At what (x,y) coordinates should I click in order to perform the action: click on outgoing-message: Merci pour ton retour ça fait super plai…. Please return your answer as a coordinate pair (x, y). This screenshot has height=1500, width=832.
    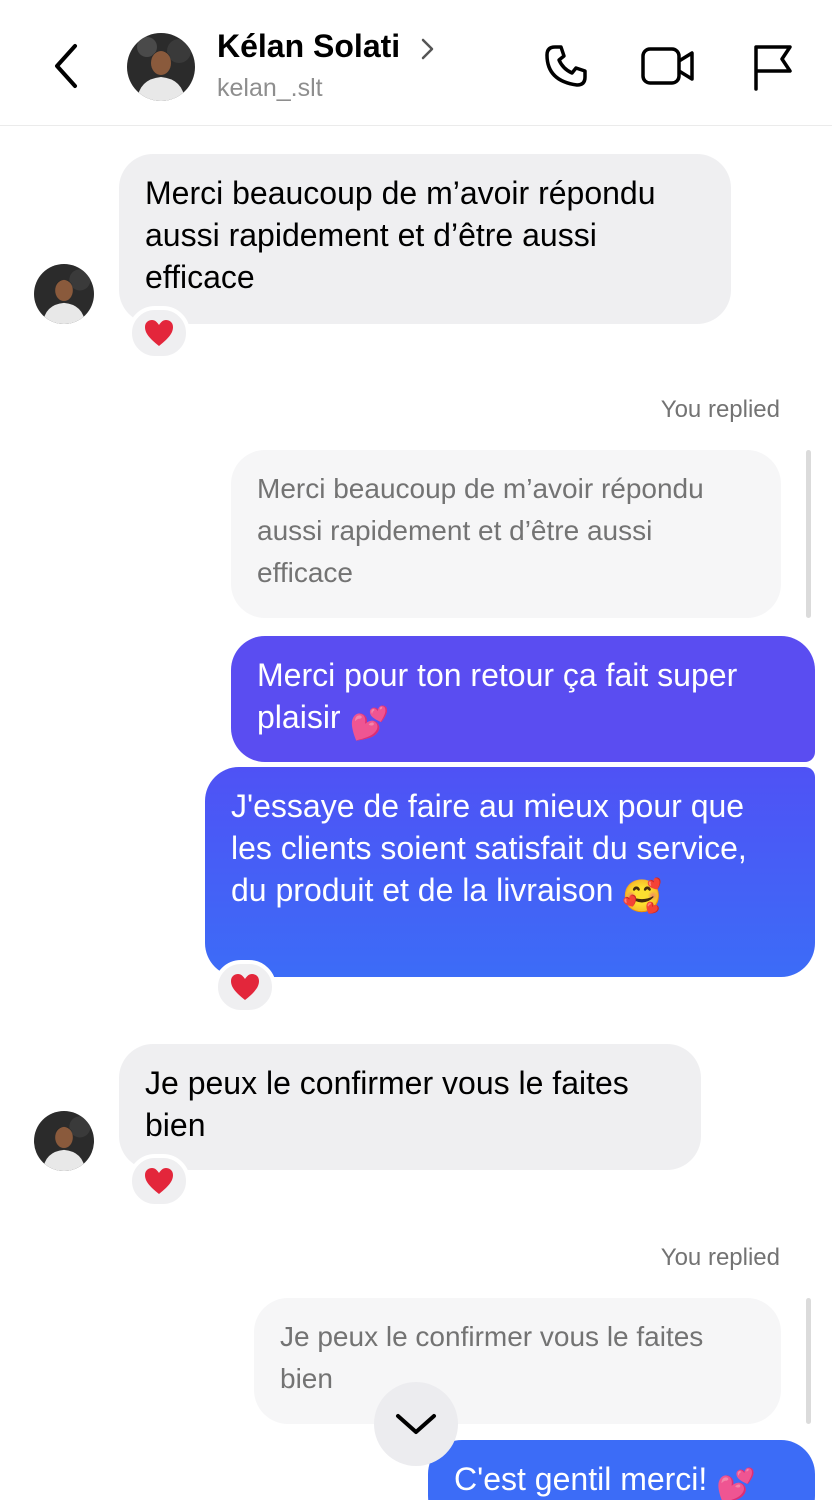
    Looking at the image, I should click on (523, 699).